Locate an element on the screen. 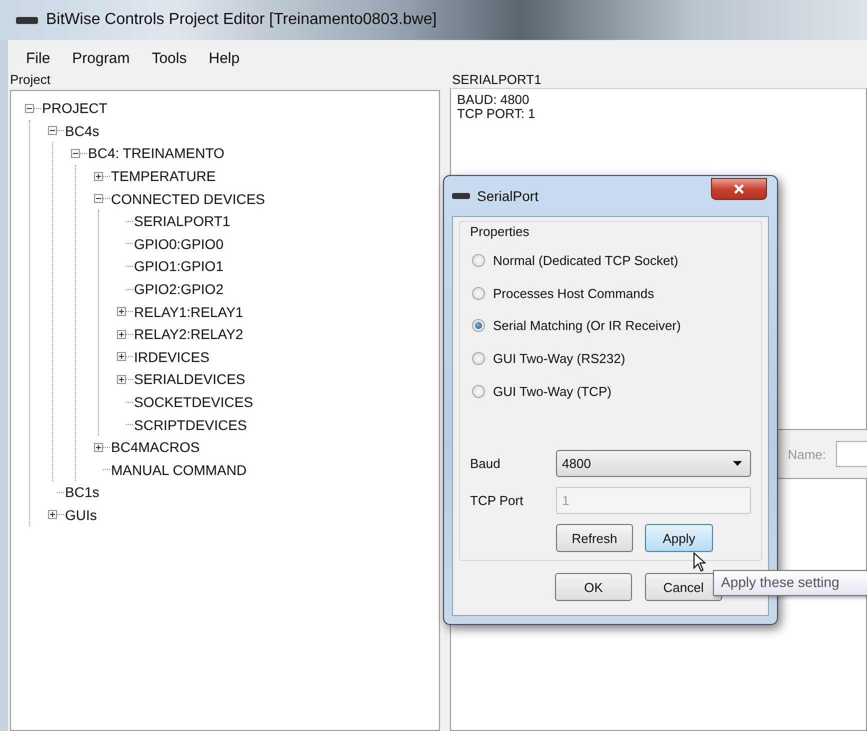 Image resolution: width=867 pixels, height=731 pixels. tree-item: GUIs is located at coordinates (81, 514).